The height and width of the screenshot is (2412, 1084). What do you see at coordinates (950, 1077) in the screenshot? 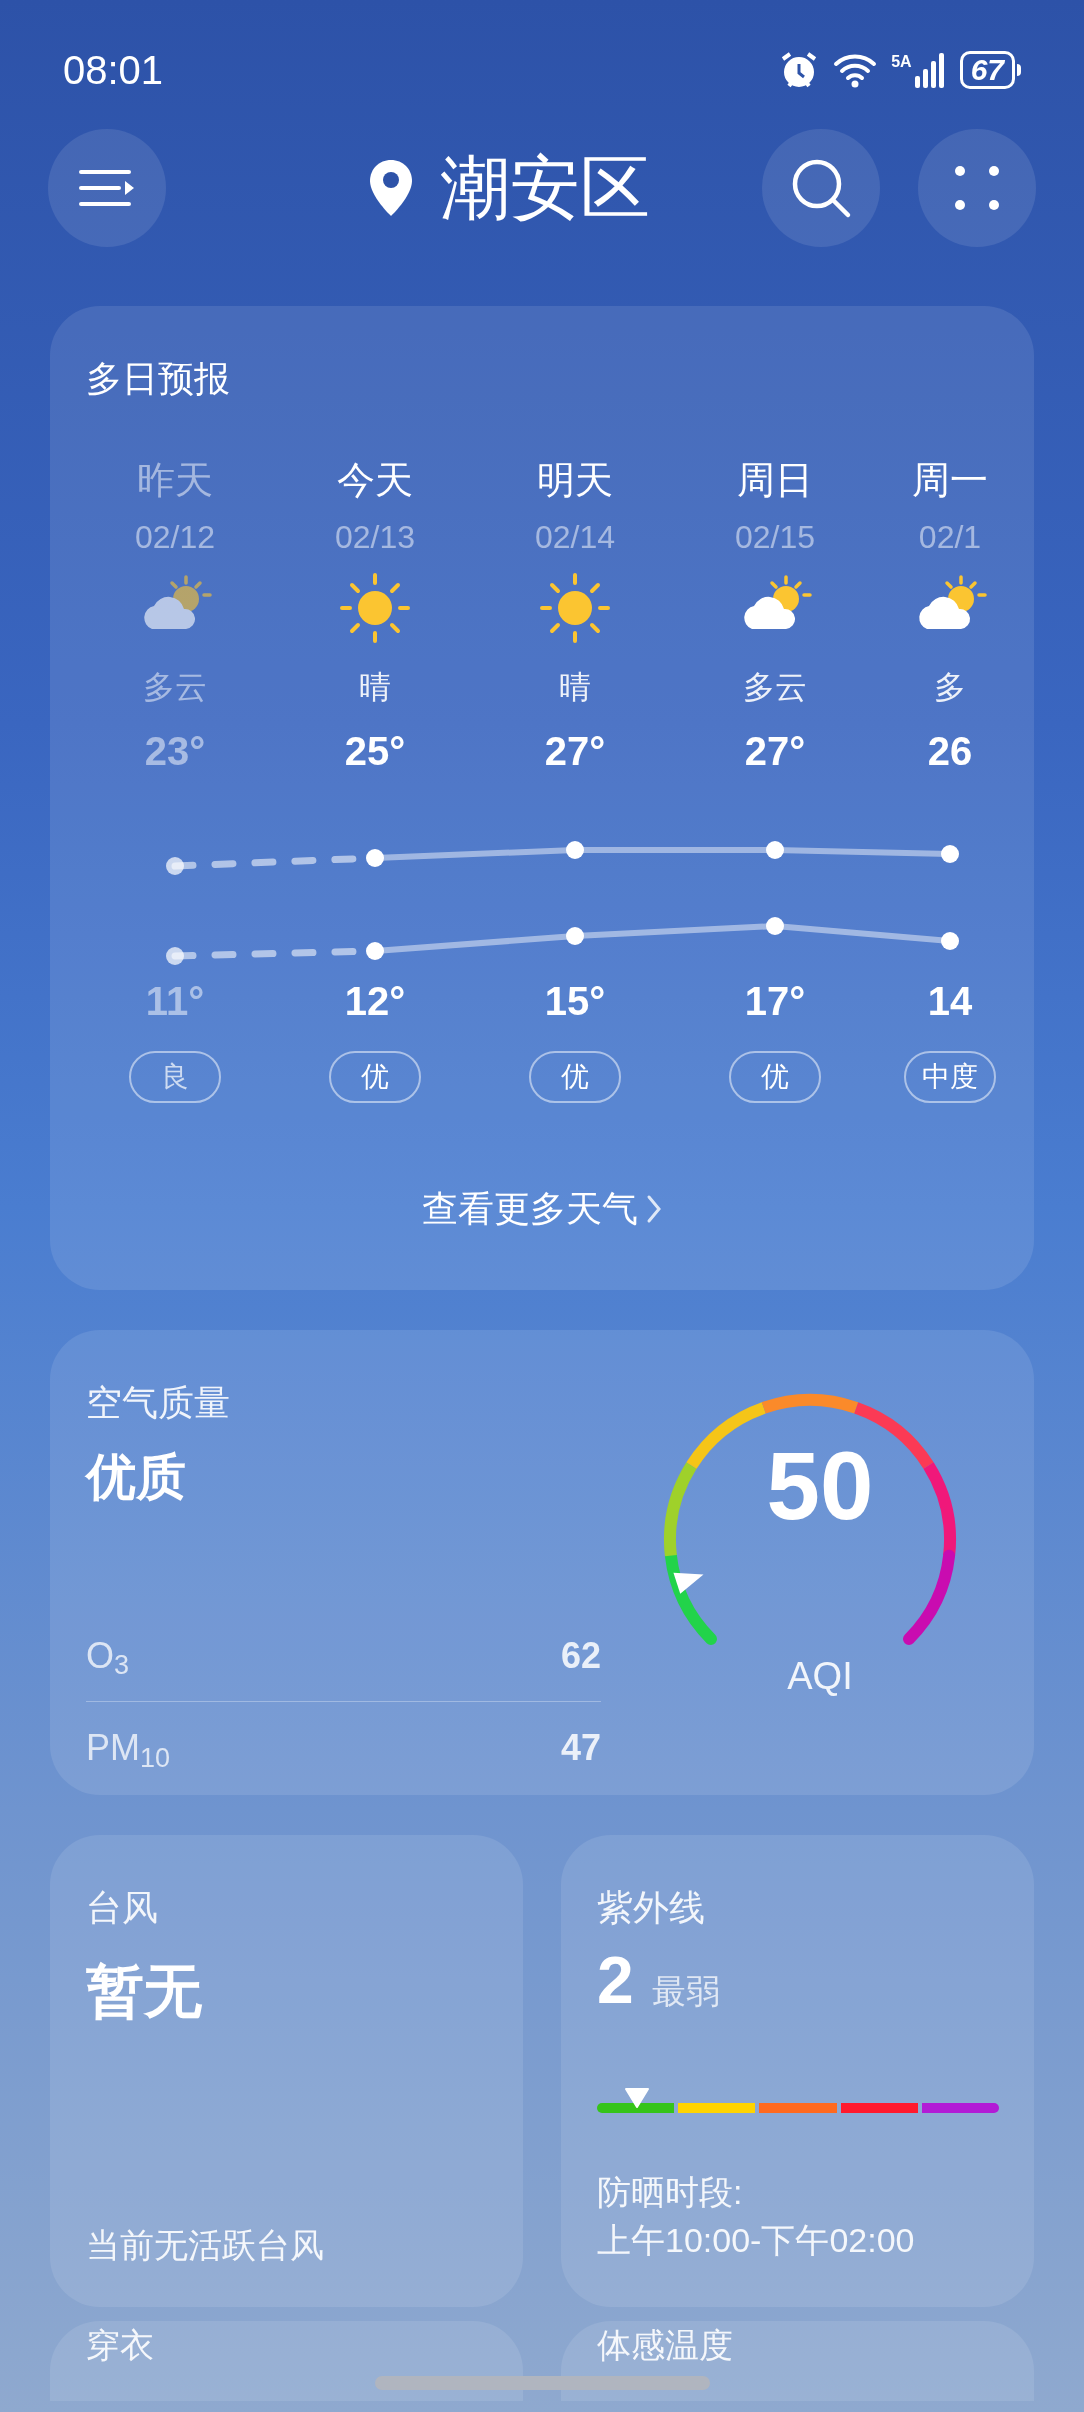
I see `air-quality-badge: 中度` at bounding box center [950, 1077].